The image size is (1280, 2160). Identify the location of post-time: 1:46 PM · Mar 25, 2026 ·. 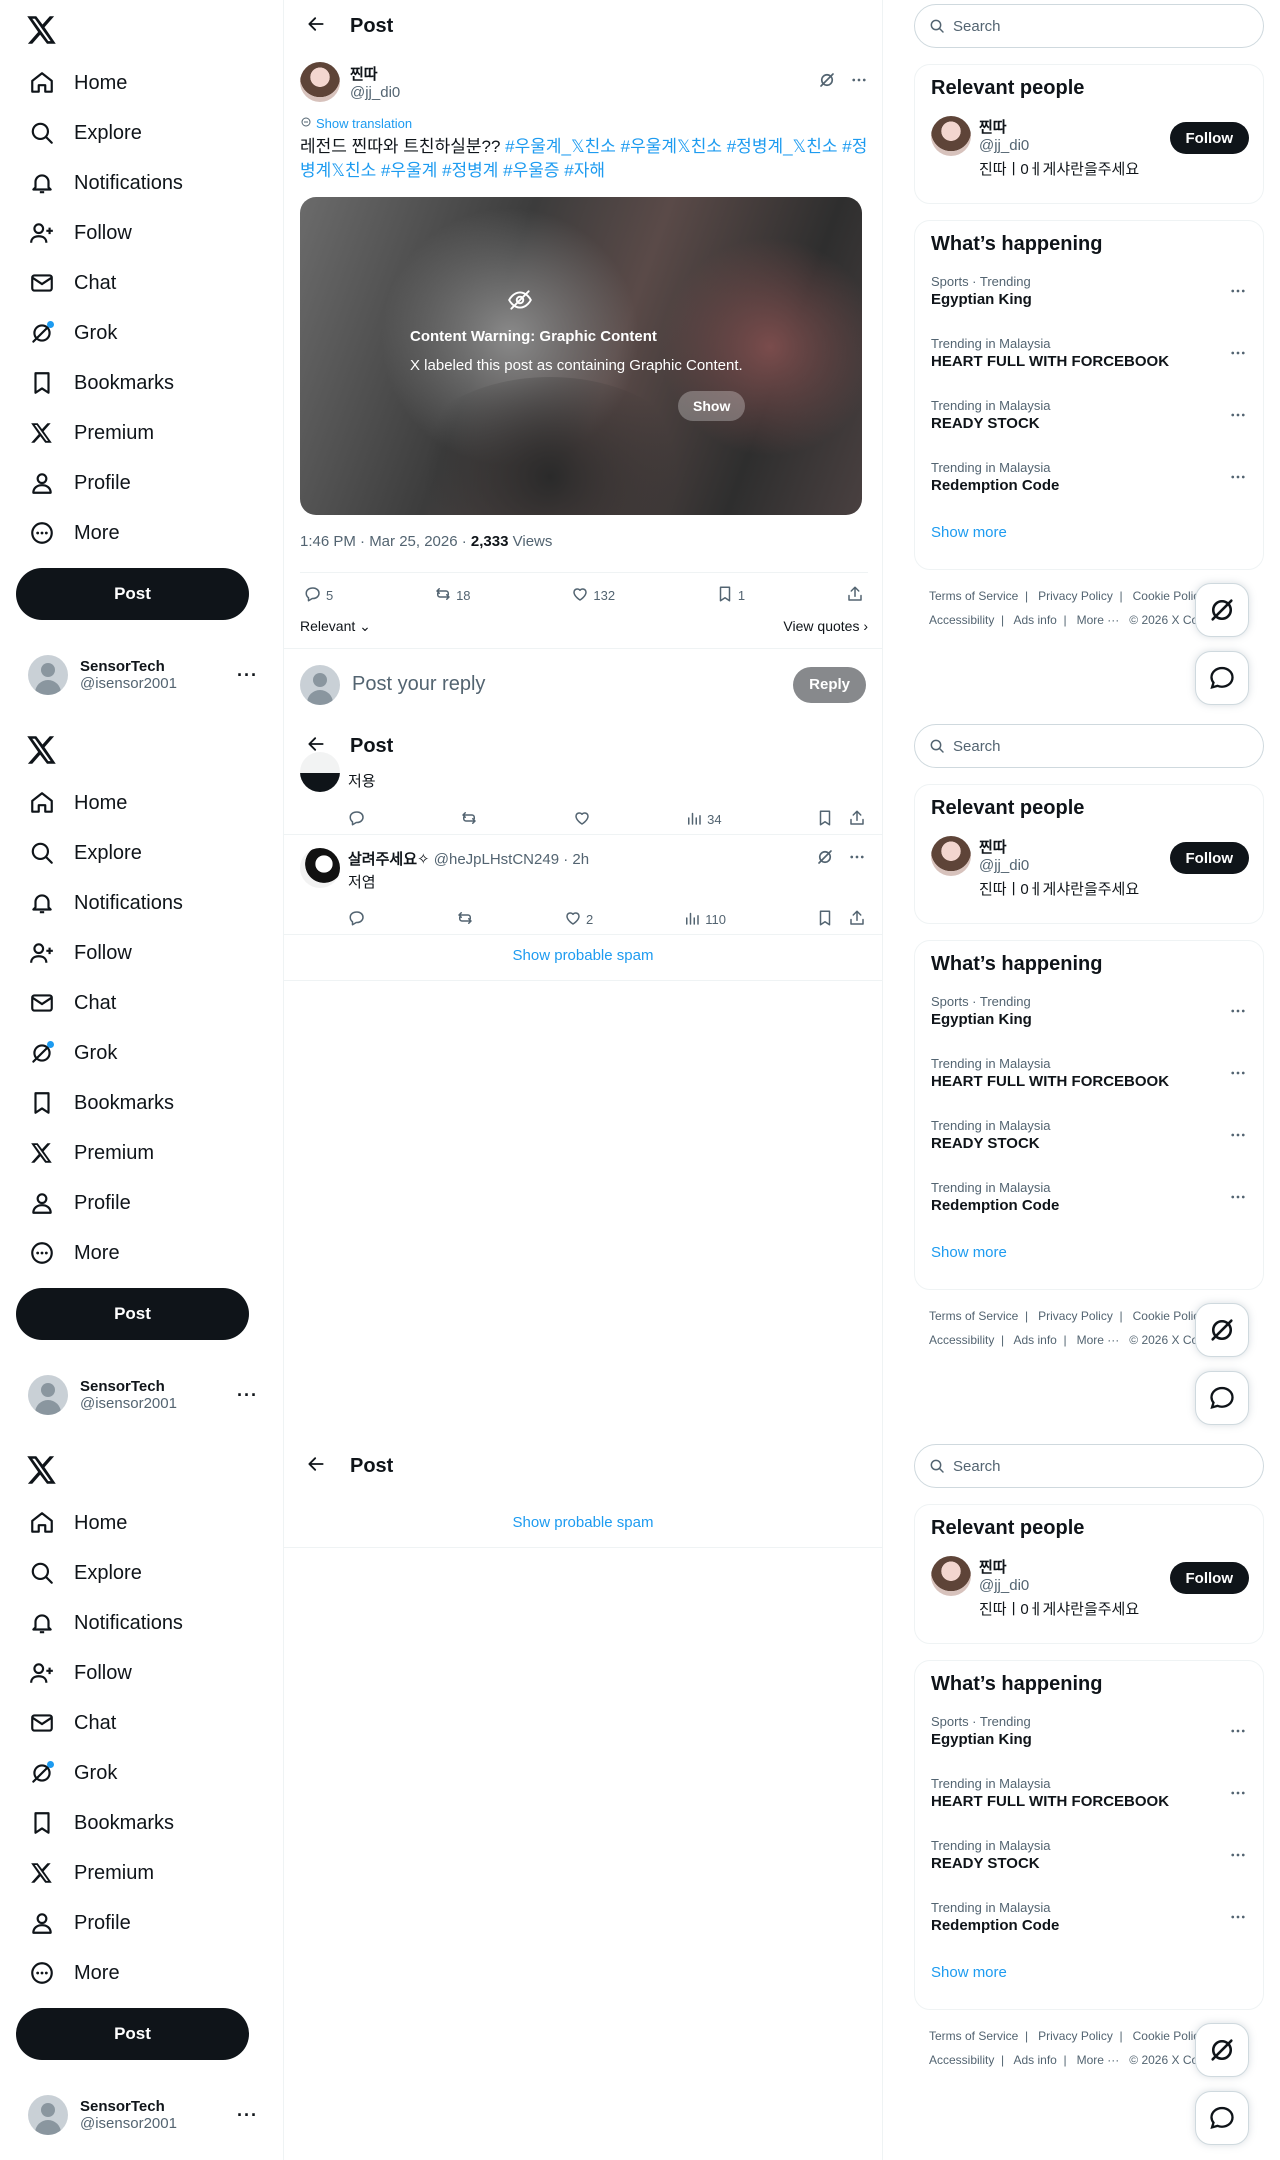
(385, 541).